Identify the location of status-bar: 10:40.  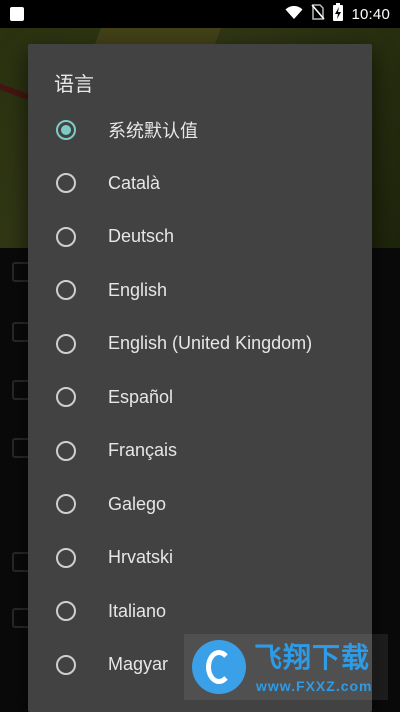
(200, 14).